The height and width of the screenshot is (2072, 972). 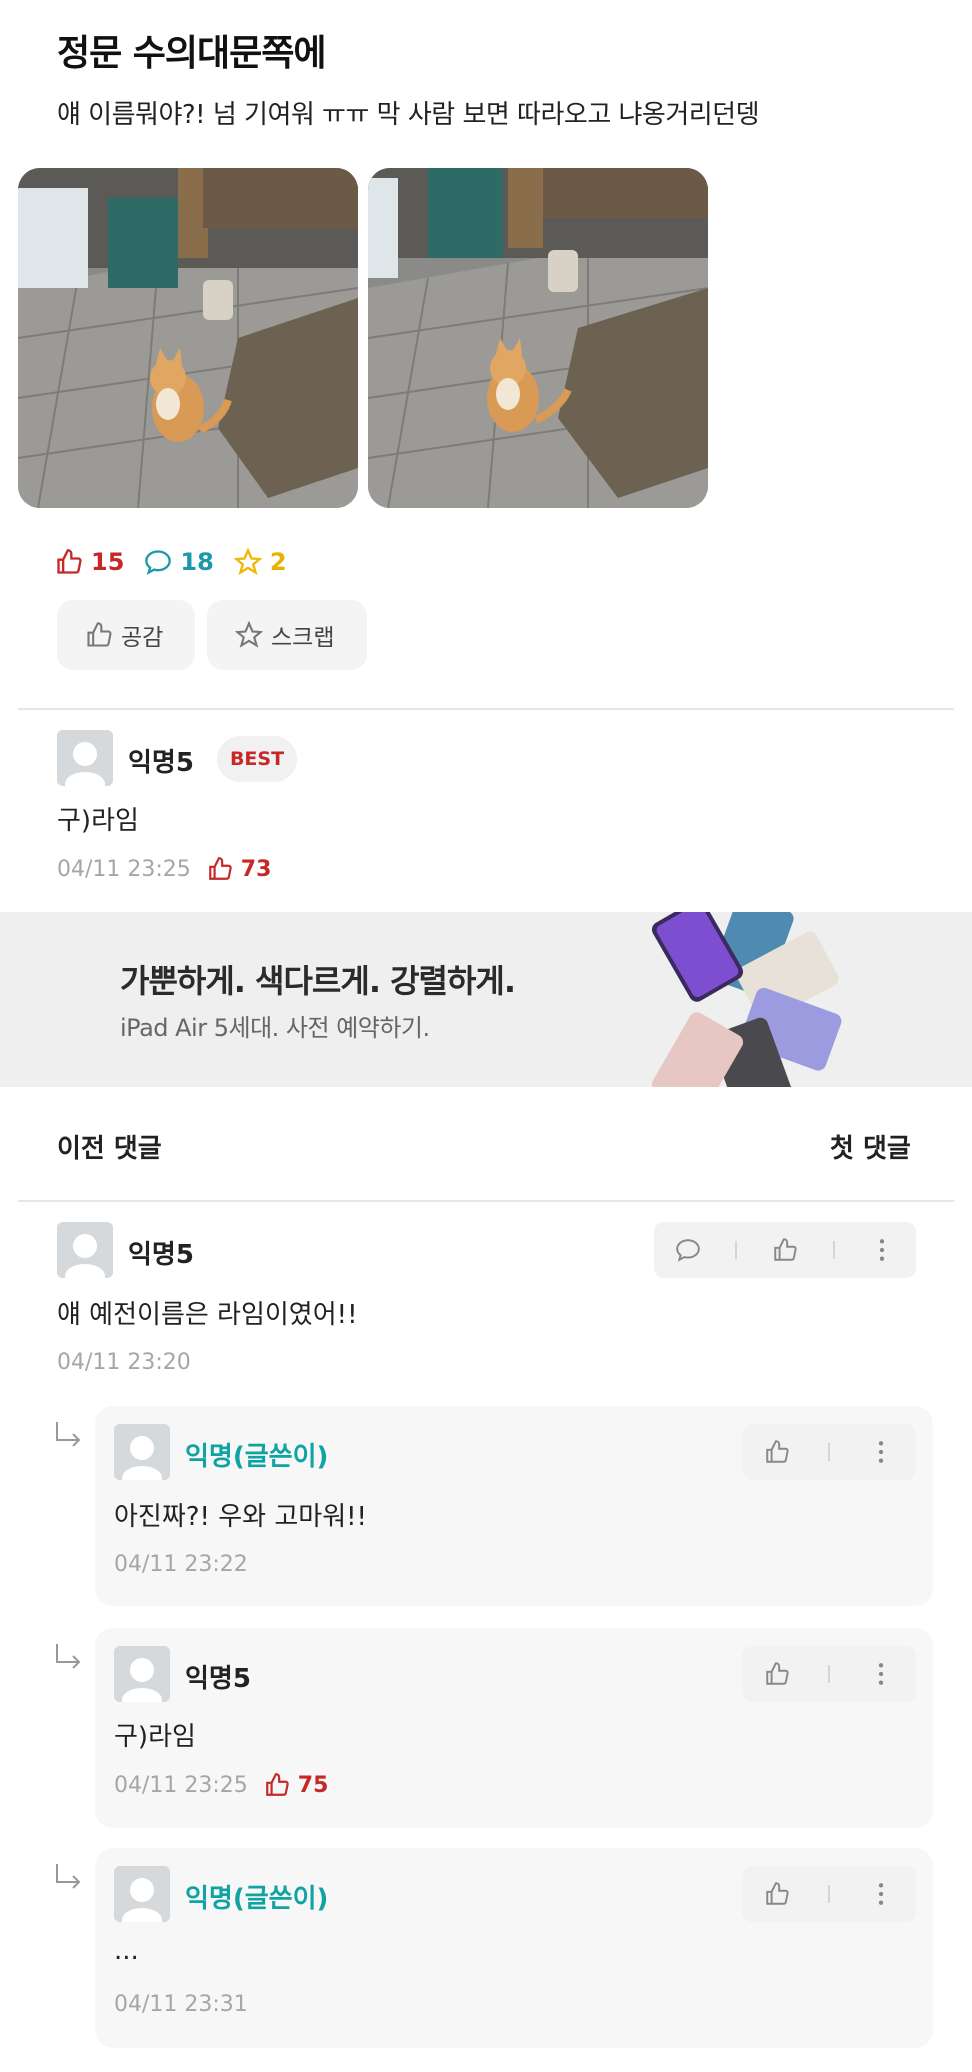 I want to click on like-count: 15, so click(x=89, y=562).